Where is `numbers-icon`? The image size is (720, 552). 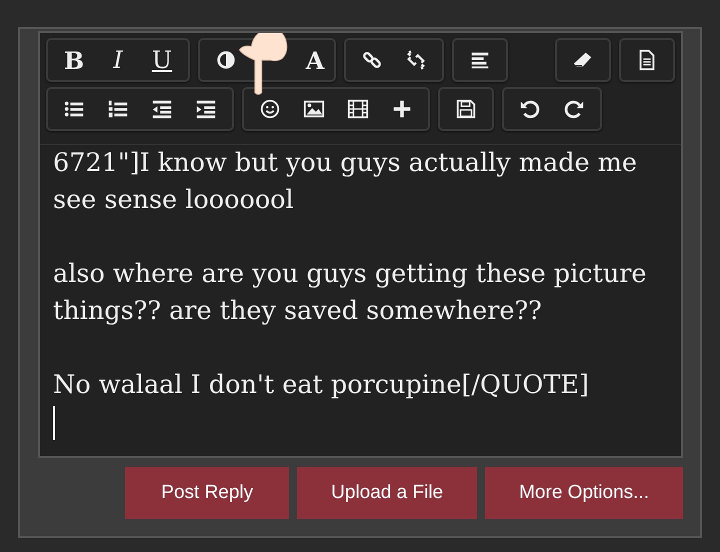
numbers-icon is located at coordinates (118, 109).